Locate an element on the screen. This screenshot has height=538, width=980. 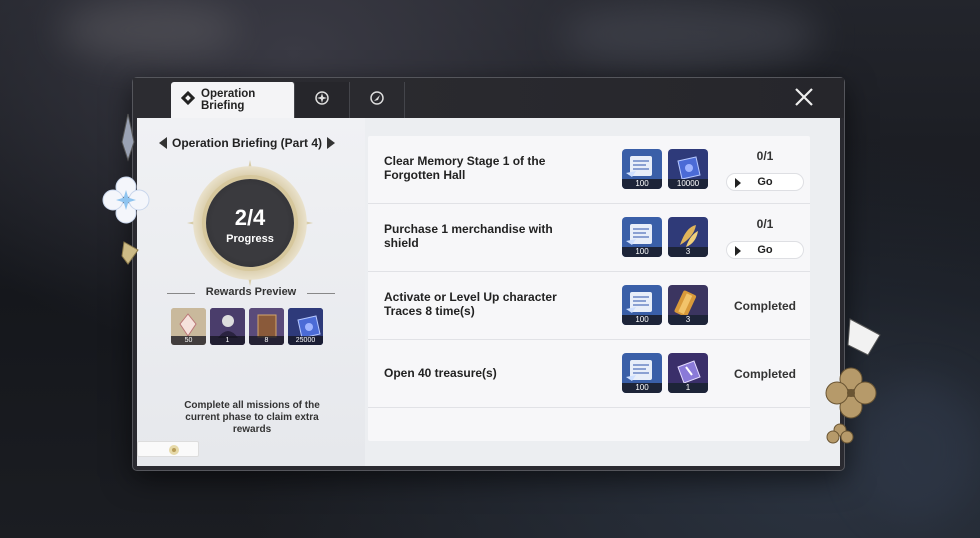
tab-compass is located at coordinates (322, 100).